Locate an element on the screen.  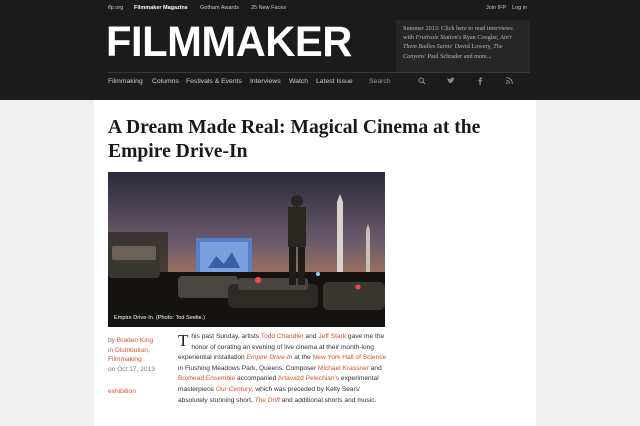
body-text: accompanied is located at coordinates (256, 379).